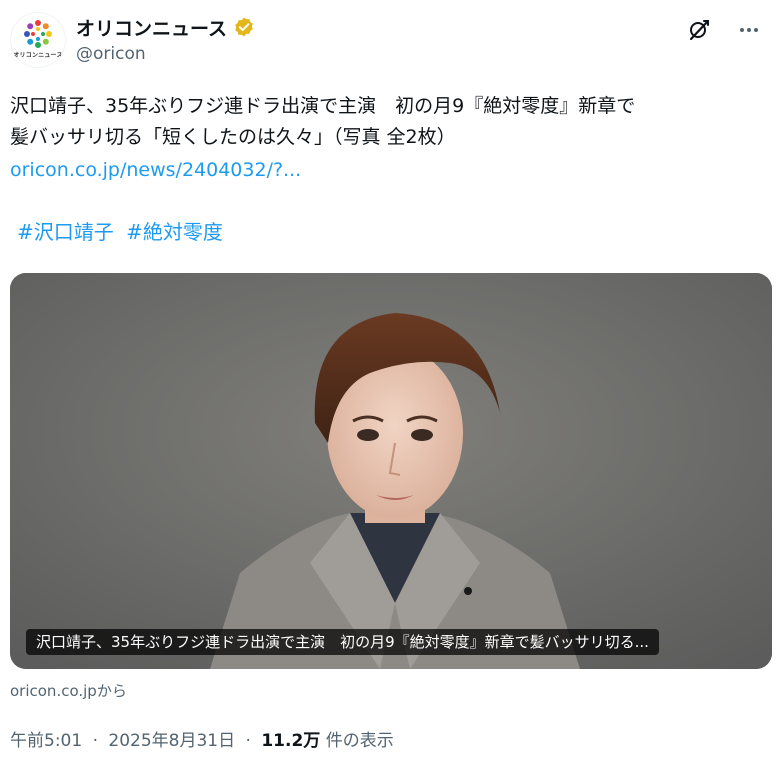 The image size is (777, 766). I want to click on avatar-caption: オリコンニュース, so click(38, 55).